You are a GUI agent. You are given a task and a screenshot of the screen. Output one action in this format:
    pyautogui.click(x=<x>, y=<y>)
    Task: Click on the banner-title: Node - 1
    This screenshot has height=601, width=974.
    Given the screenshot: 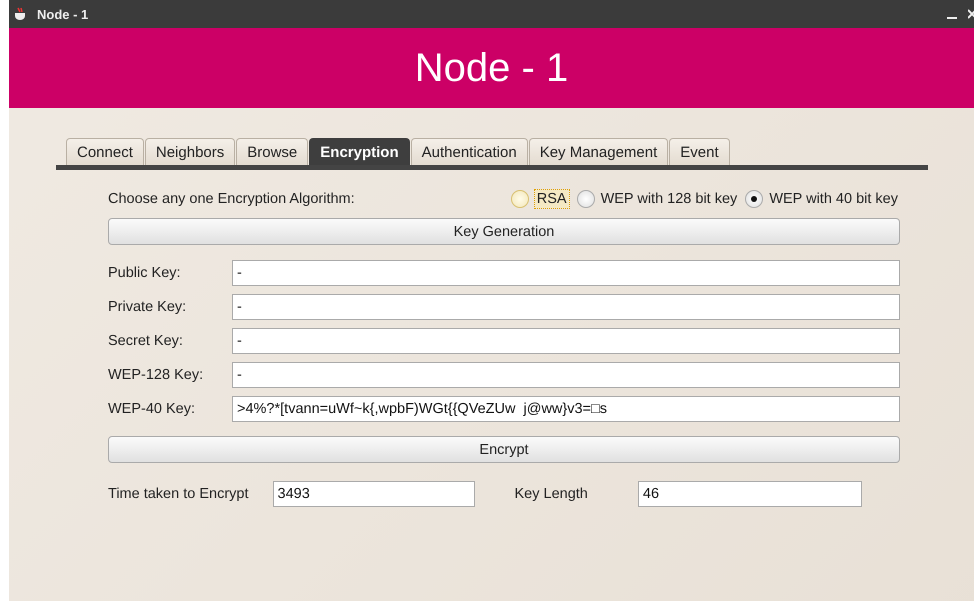 What is the action you would take?
    pyautogui.click(x=491, y=68)
    